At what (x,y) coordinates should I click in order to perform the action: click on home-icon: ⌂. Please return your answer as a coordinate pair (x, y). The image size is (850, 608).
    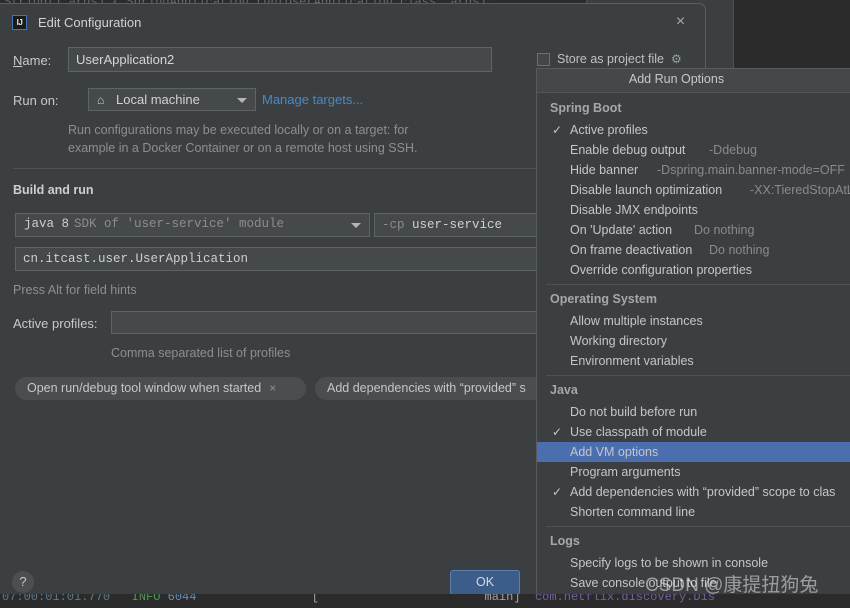
    Looking at the image, I should click on (101, 100).